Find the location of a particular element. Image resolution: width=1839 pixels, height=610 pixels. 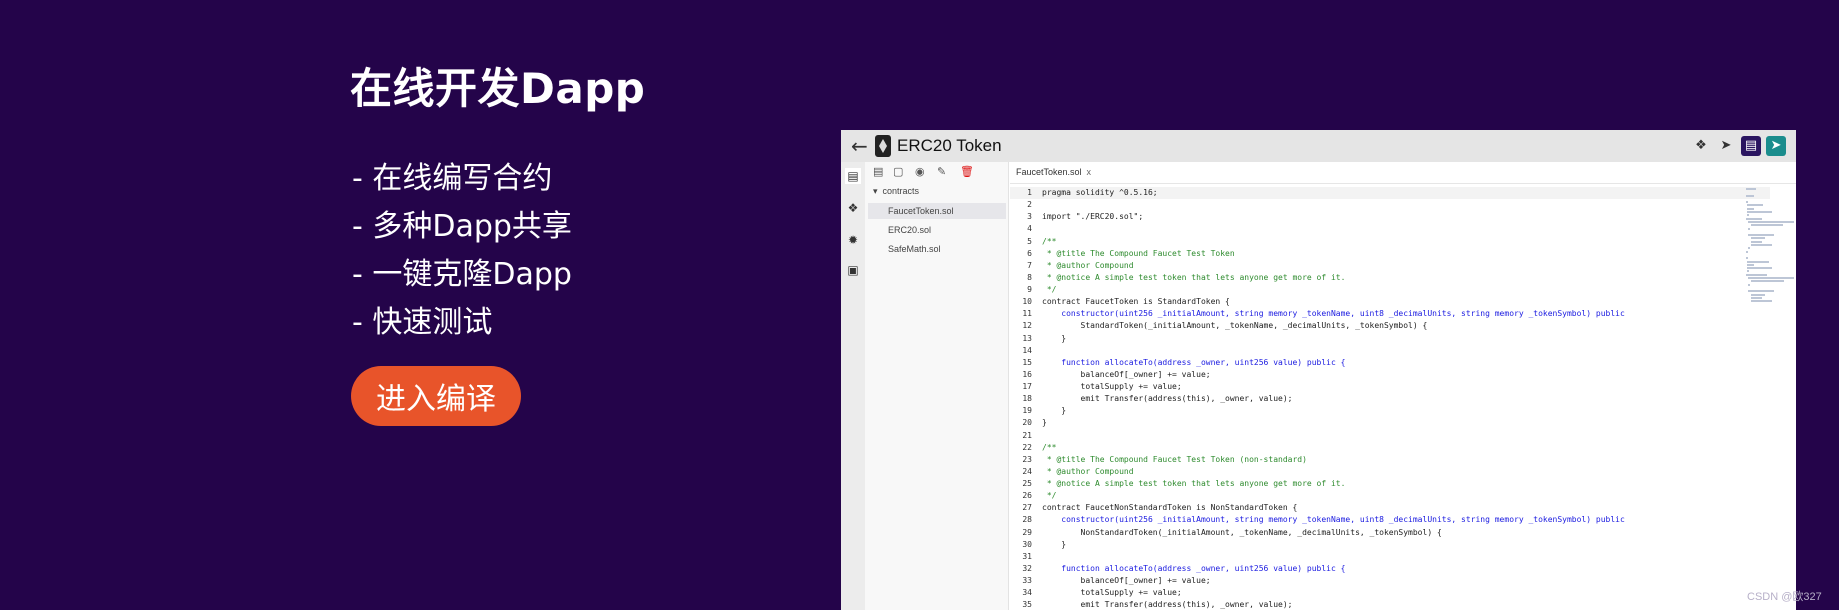

line-text: */ is located at coordinates (1049, 289).